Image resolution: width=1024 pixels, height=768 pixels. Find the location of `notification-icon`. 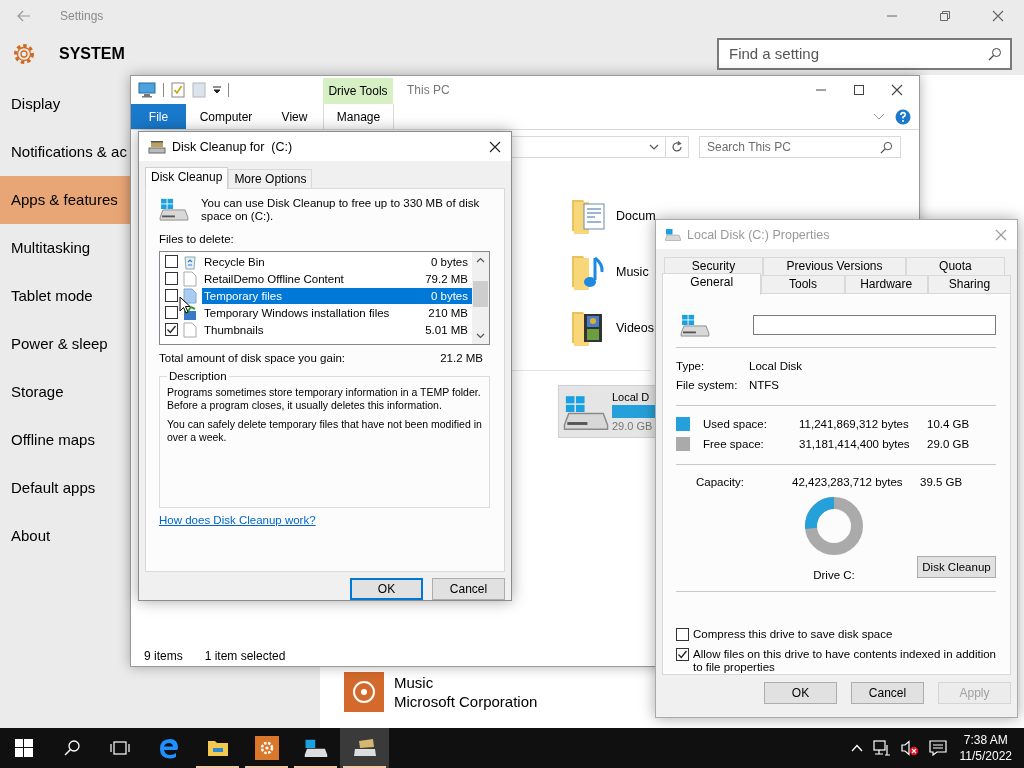

notification-icon is located at coordinates (937, 748).